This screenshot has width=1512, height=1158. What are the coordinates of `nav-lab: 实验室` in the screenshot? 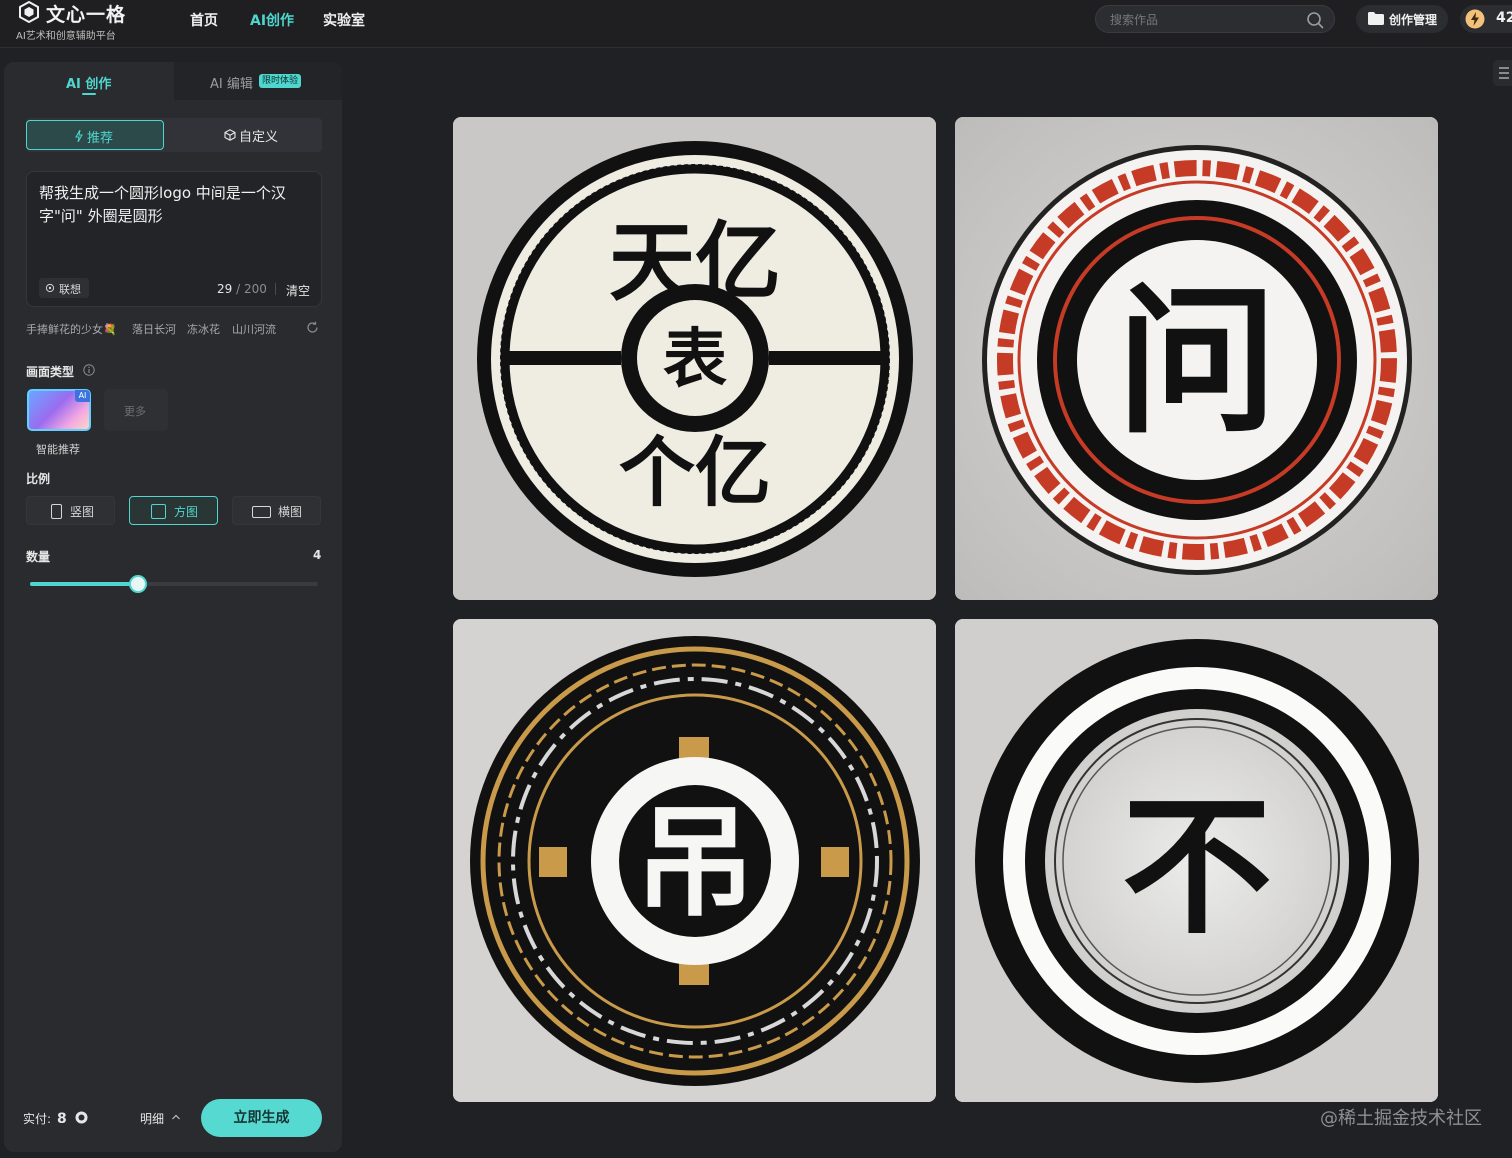 It's located at (344, 20).